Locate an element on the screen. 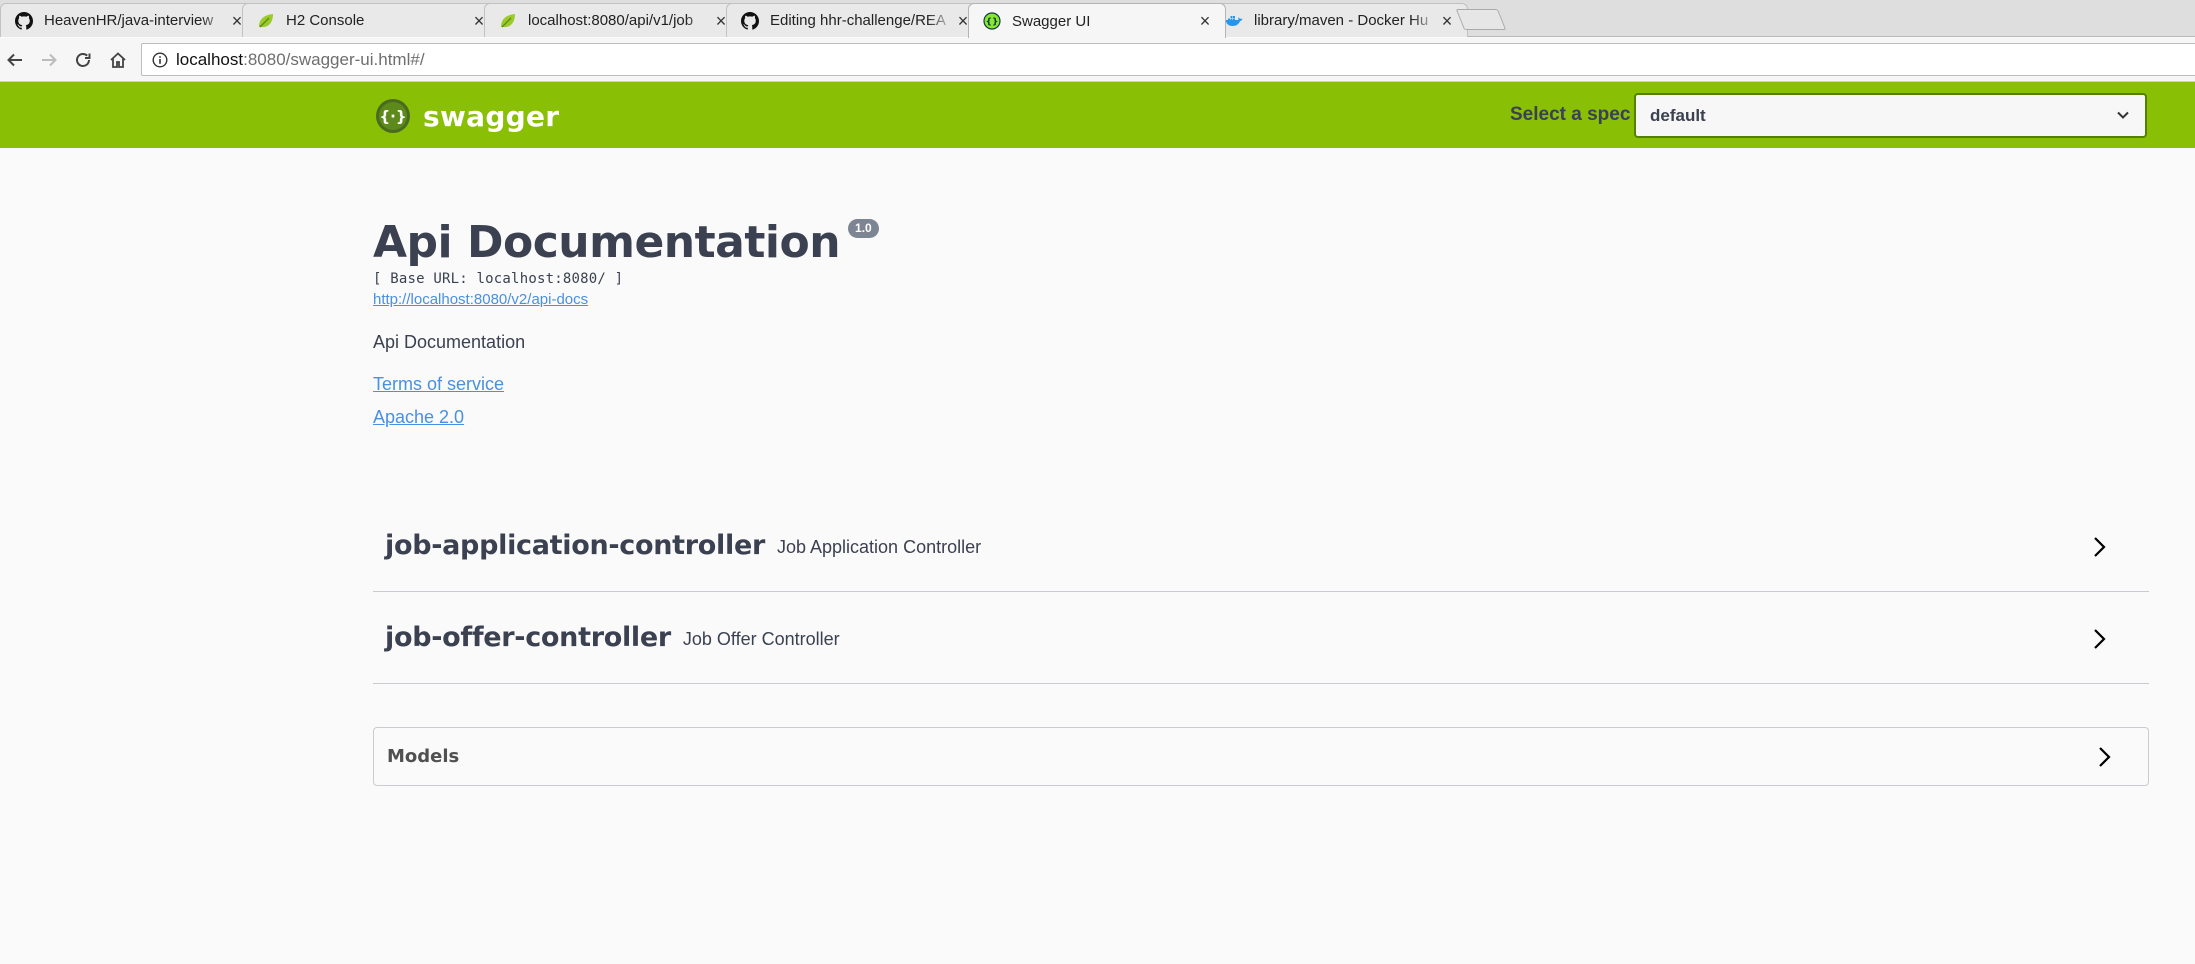 This screenshot has height=964, width=2195. tag-description: Job Offer Controller is located at coordinates (761, 639).